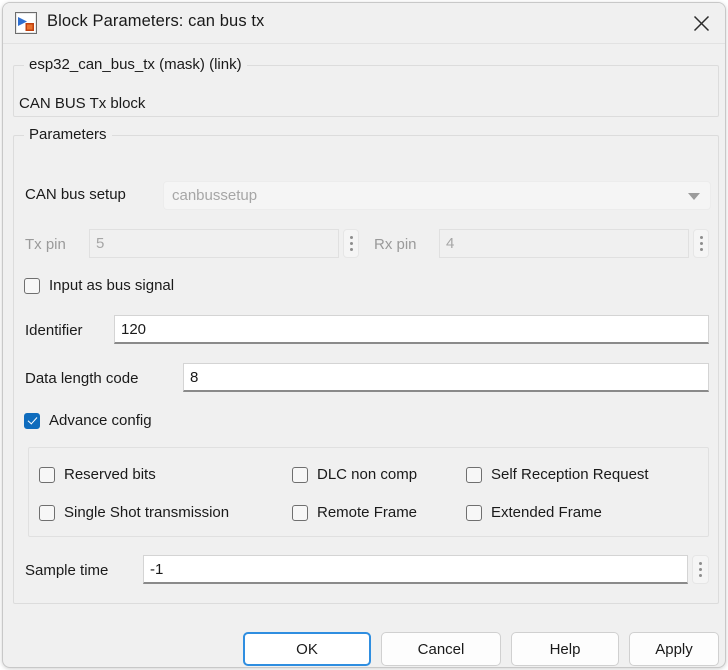 The image size is (728, 670). What do you see at coordinates (67, 570) in the screenshot?
I see `sample-time-label: Sample time` at bounding box center [67, 570].